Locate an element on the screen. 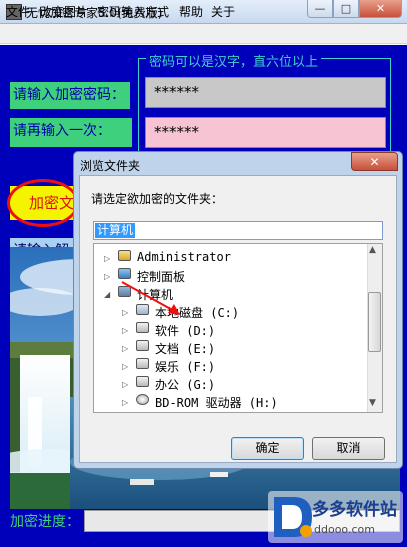  password-label: 请输入加密密码： is located at coordinates (70, 95).